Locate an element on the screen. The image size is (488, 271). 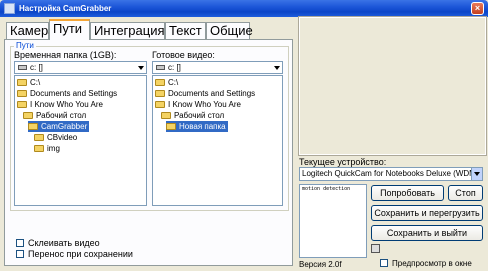
tree-item-label: CBvideo is located at coordinates (62, 137).